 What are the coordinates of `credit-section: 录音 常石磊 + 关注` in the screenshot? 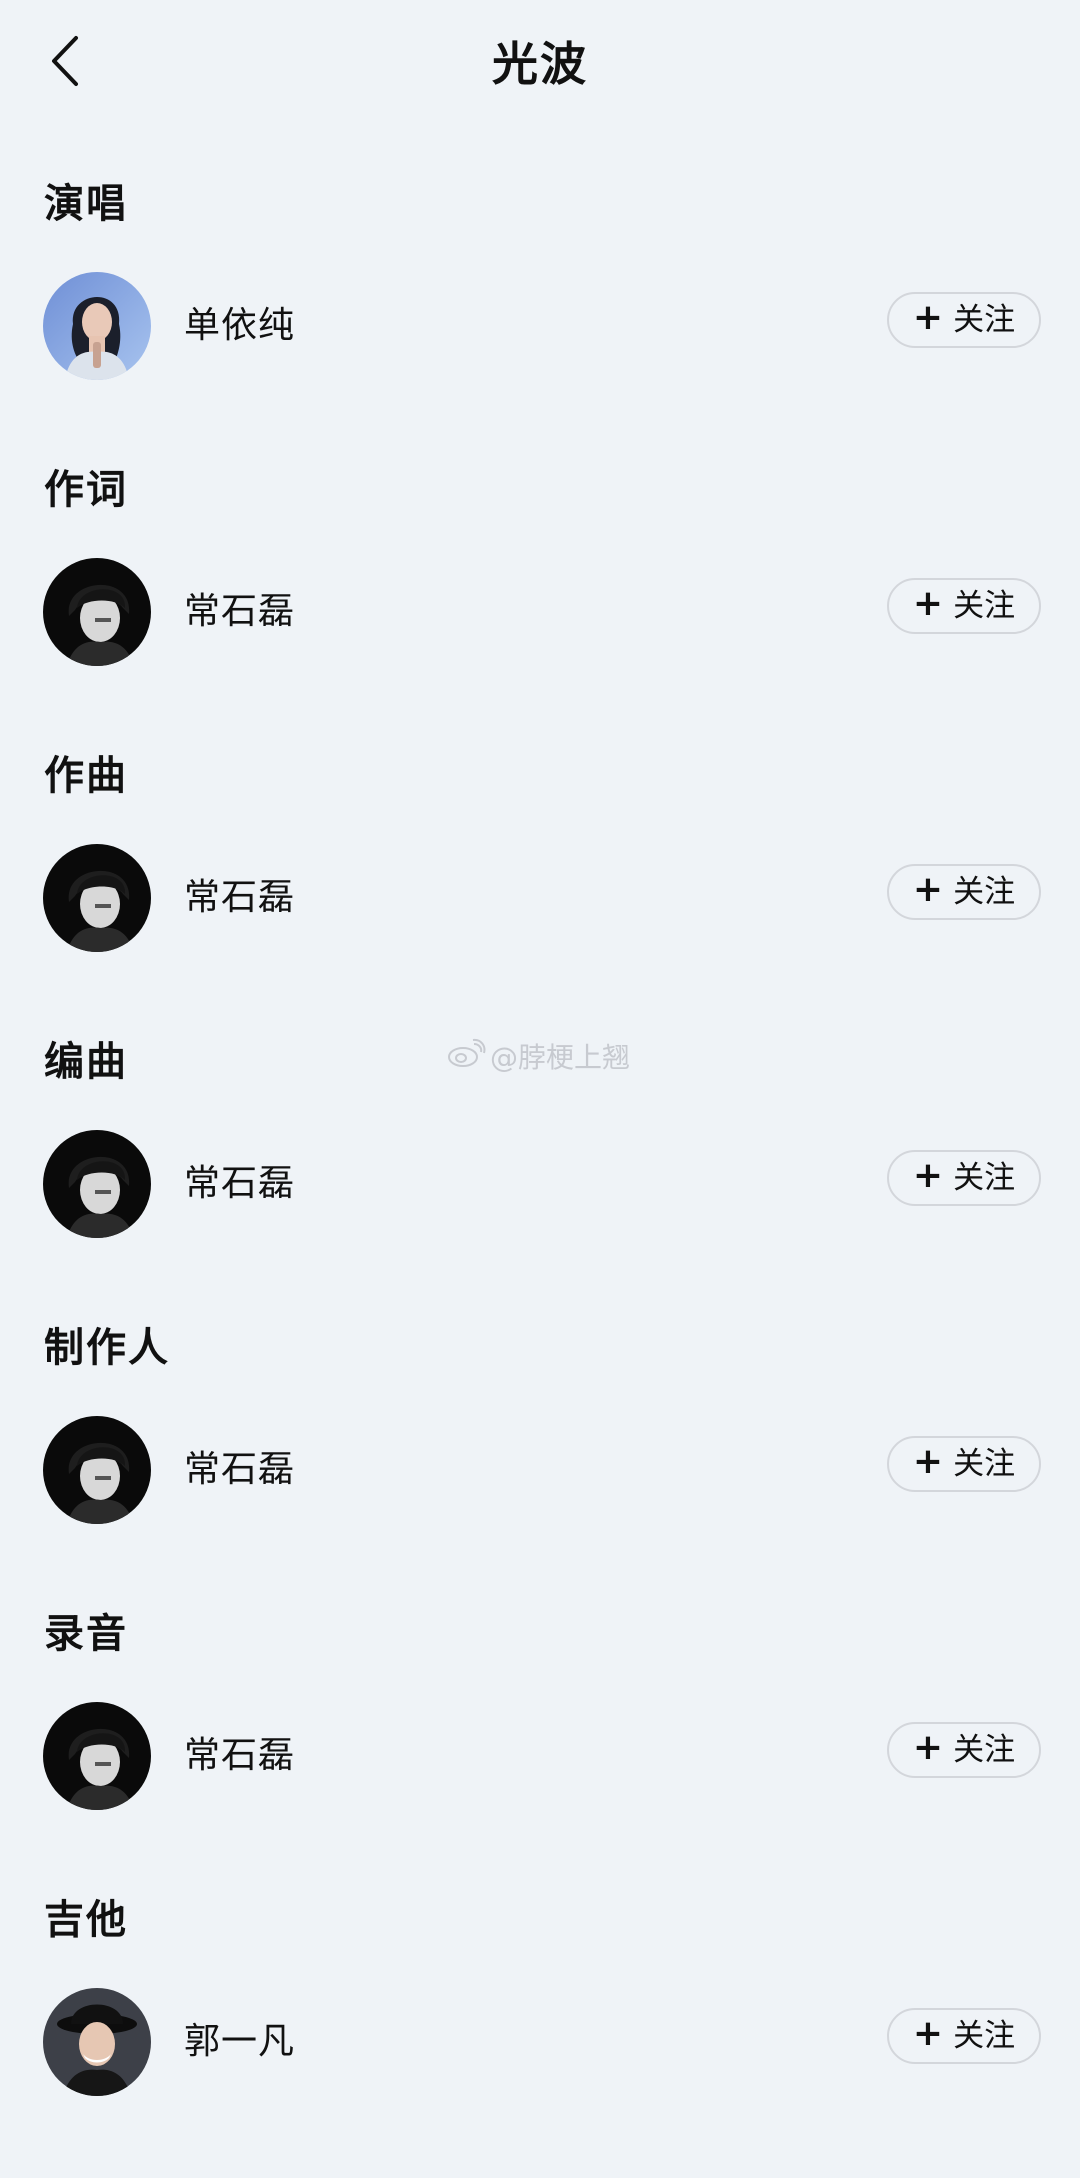 It's located at (540, 1749).